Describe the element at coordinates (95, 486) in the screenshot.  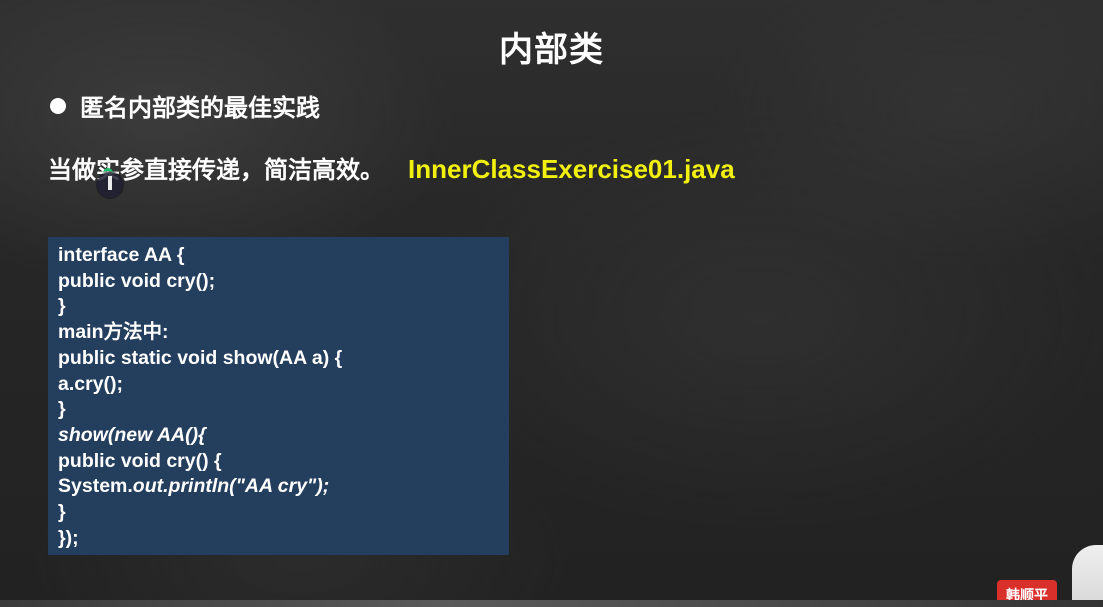
I see `code-segment: System.` at that location.